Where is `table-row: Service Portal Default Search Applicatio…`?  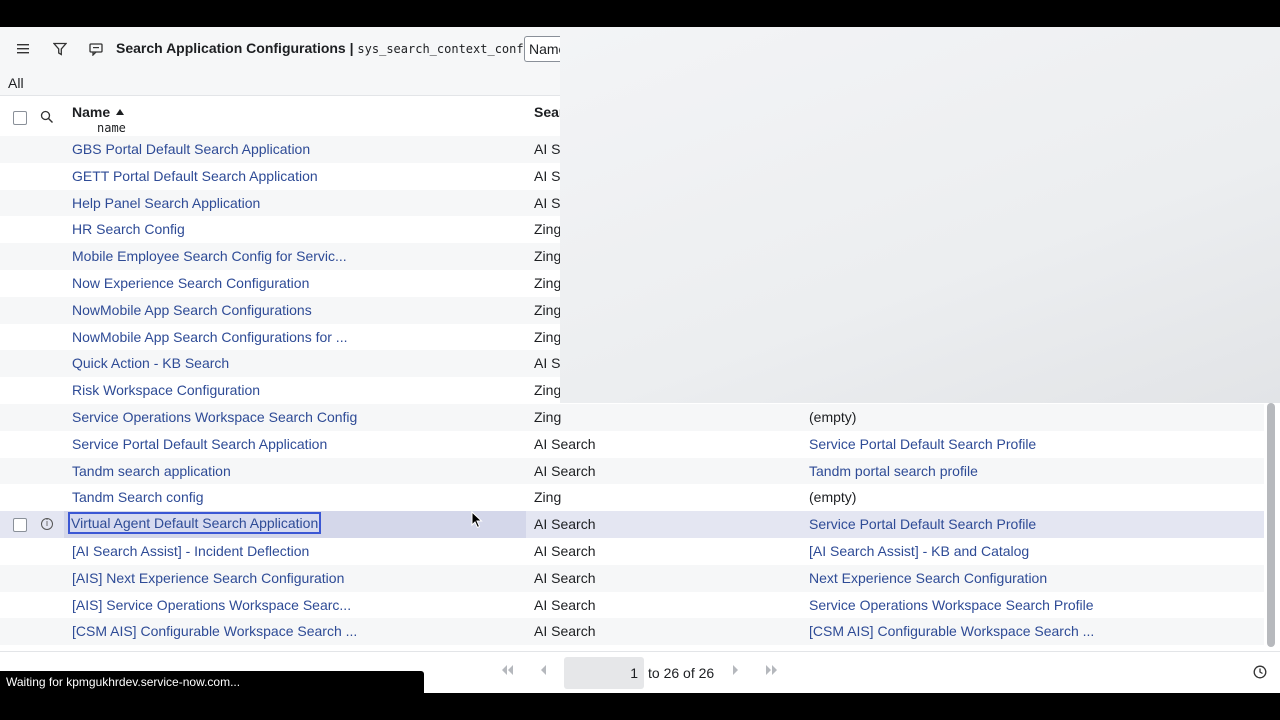 table-row: Service Portal Default Search Applicatio… is located at coordinates (632, 444).